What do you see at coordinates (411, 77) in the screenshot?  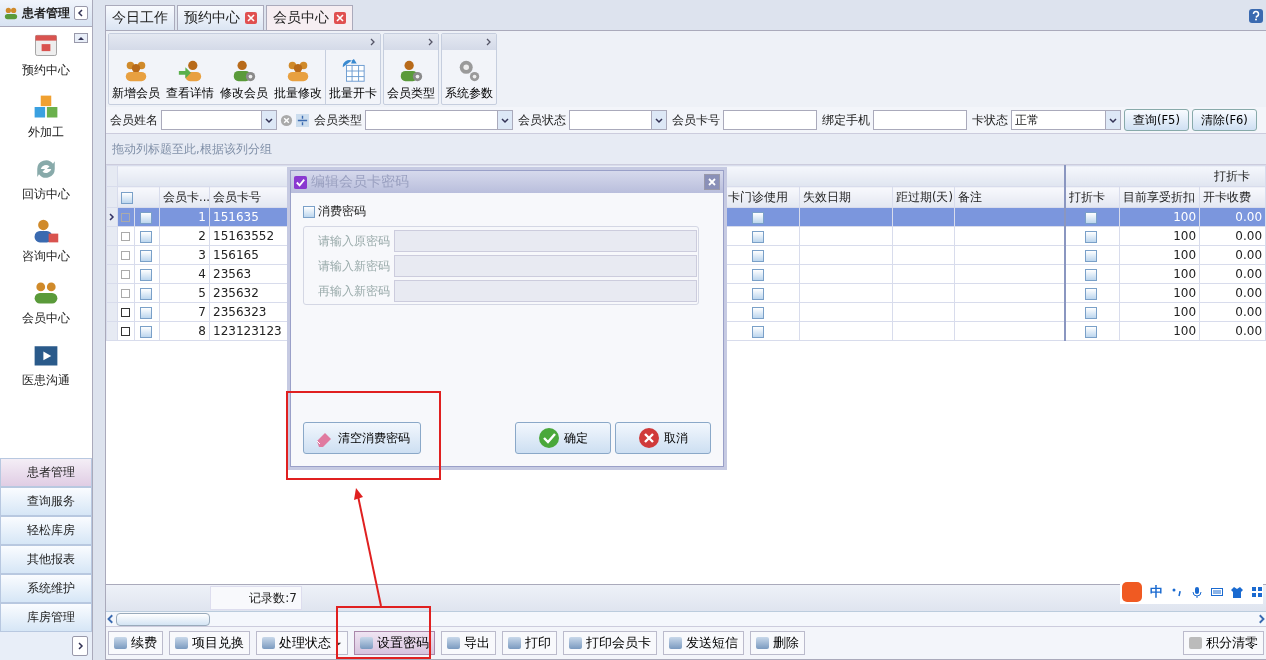 I see `ribbon-button: 会员类型` at bounding box center [411, 77].